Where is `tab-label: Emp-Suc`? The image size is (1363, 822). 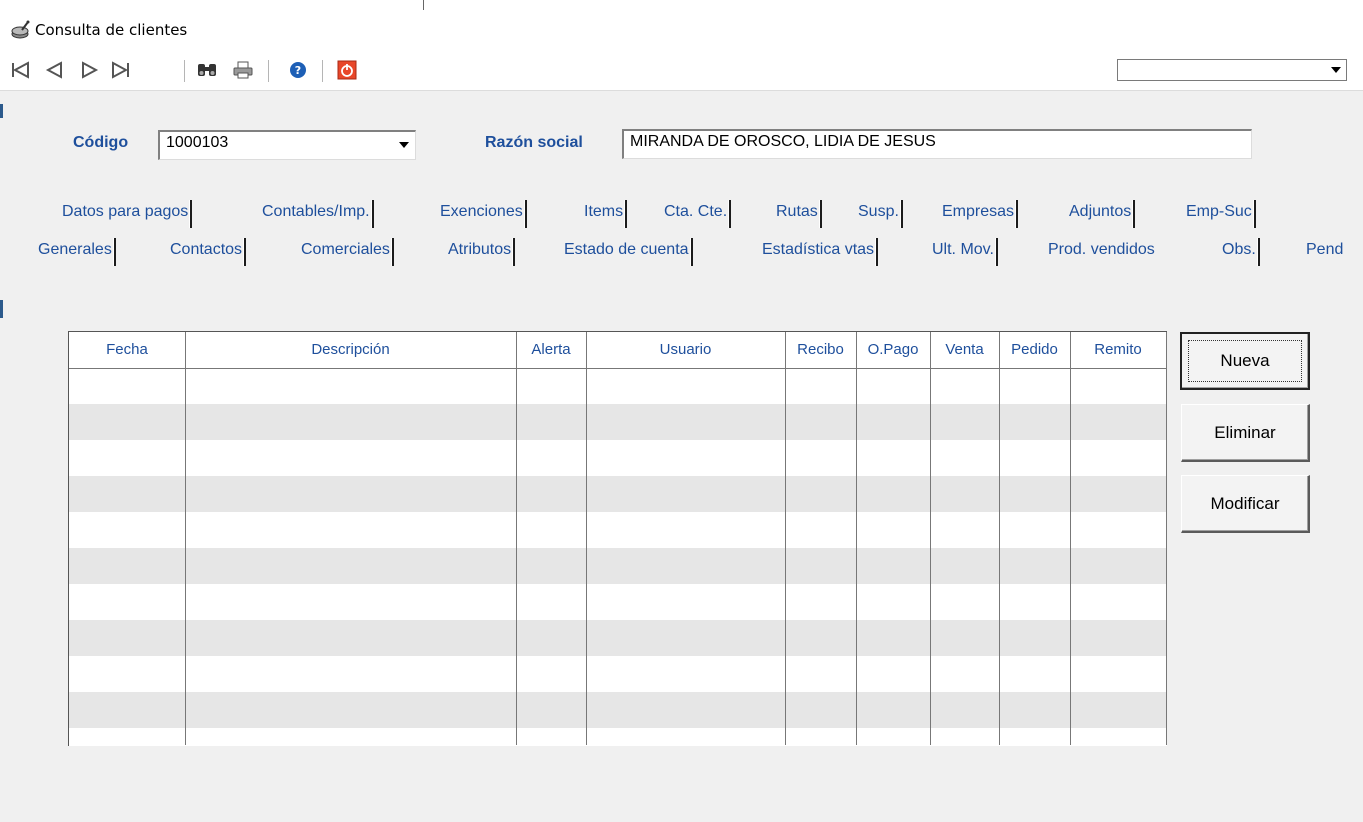
tab-label: Emp-Suc is located at coordinates (1219, 211).